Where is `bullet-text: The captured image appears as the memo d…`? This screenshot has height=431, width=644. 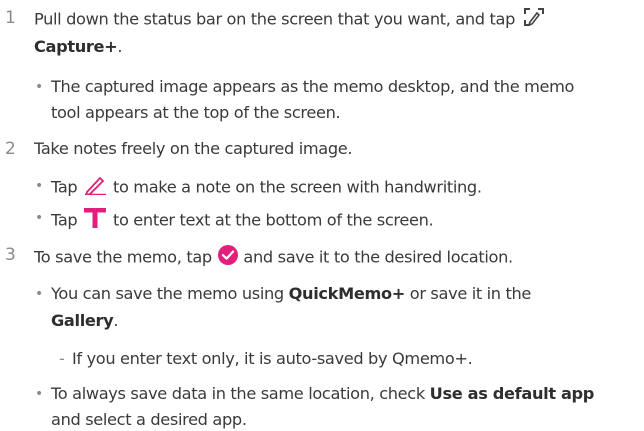 bullet-text: The captured image appears as the memo d… is located at coordinates (313, 86).